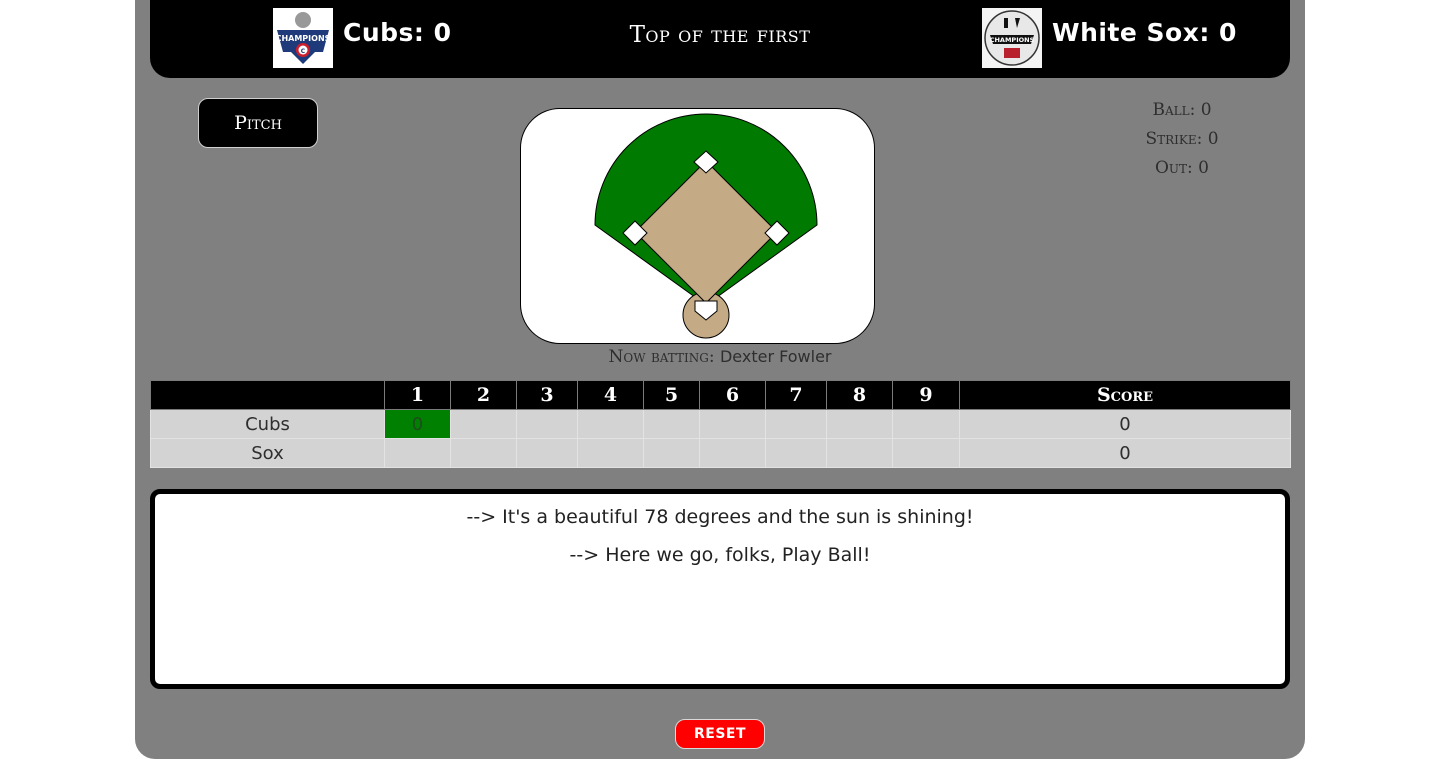 Image resolution: width=1440 pixels, height=759 pixels. I want to click on inning-header: 2, so click(483, 395).